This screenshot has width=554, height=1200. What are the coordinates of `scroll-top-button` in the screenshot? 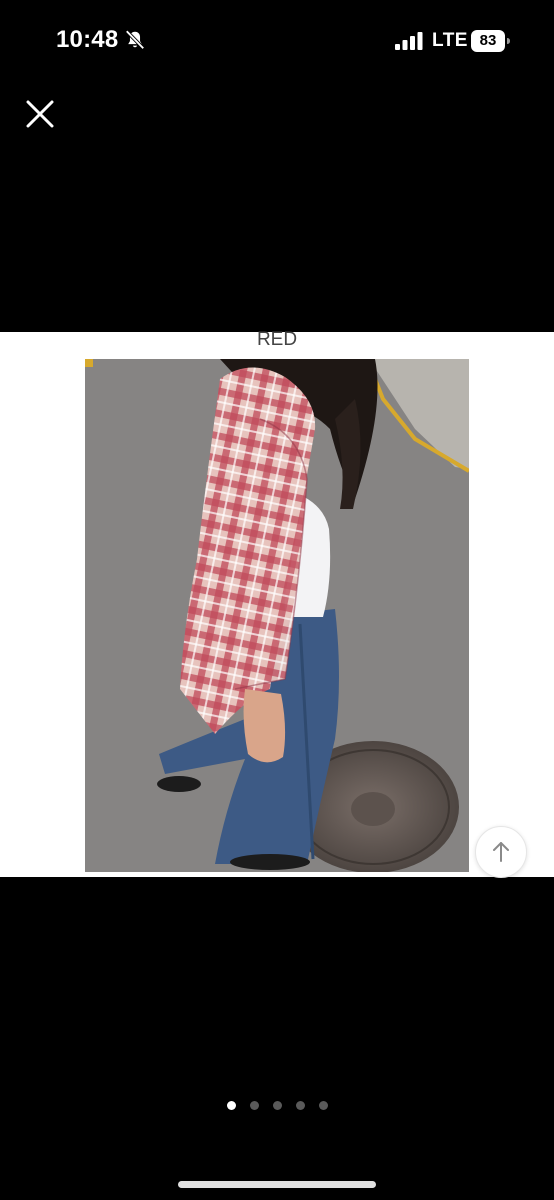 It's located at (501, 852).